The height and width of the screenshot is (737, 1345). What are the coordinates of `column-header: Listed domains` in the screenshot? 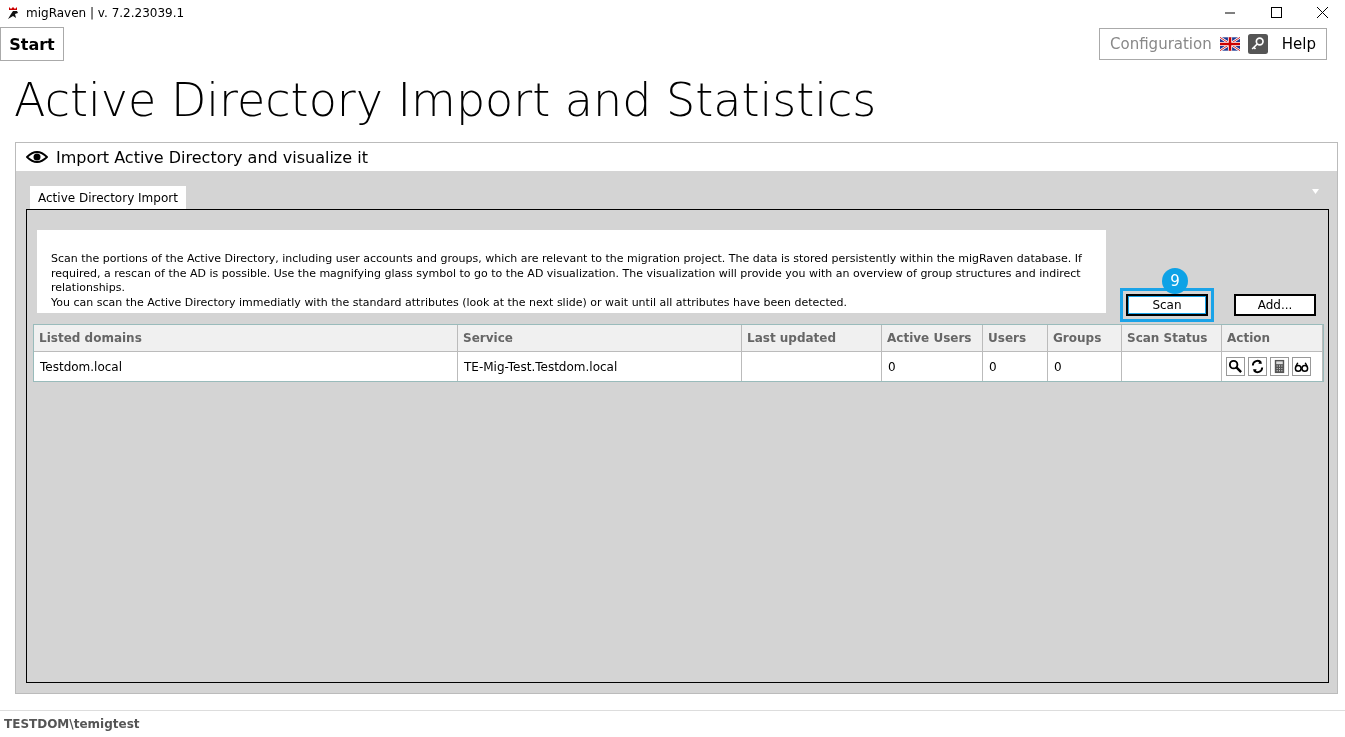 It's located at (246, 338).